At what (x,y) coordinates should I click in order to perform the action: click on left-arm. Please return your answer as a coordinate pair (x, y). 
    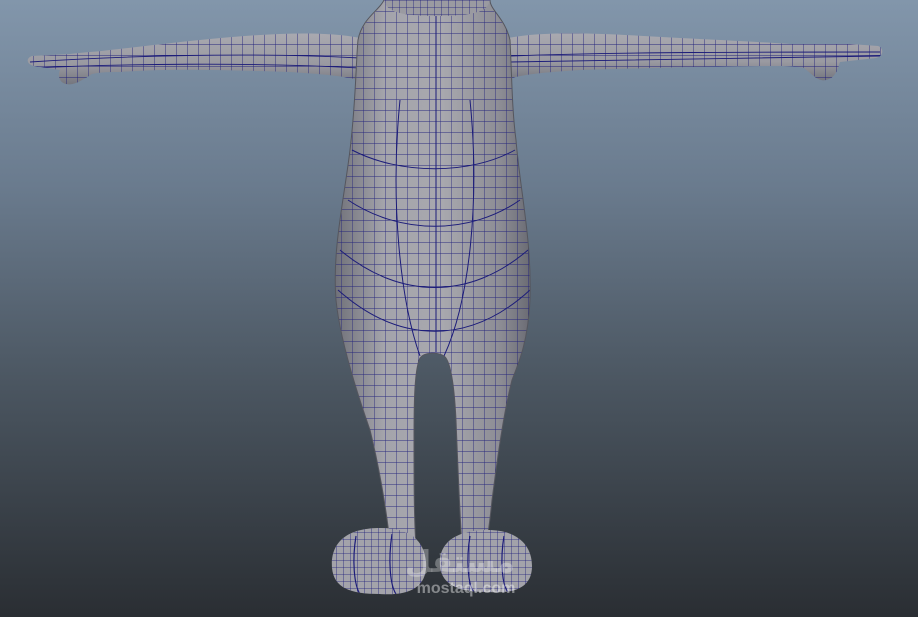
    Looking at the image, I should click on (195, 60).